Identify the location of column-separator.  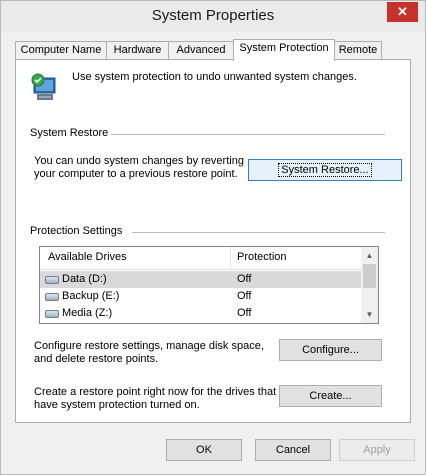
(230, 258).